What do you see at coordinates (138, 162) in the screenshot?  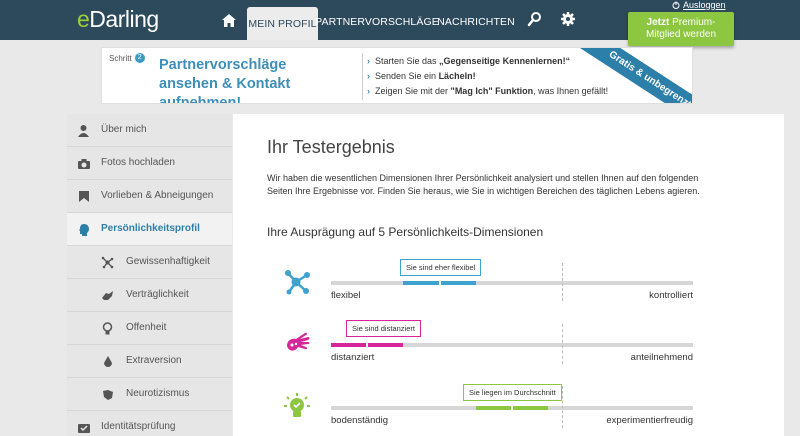 I see `sidebar-item-label: Fotos hochladen` at bounding box center [138, 162].